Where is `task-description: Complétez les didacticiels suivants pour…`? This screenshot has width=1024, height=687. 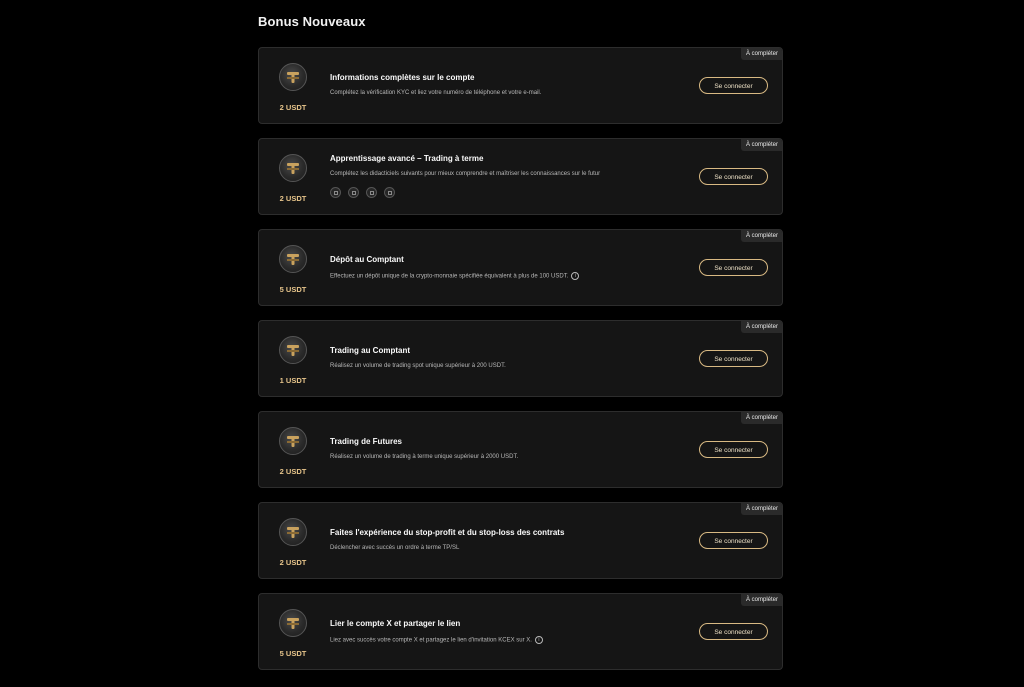
task-description: Complétez les didacticiels suivants pour… is located at coordinates (465, 174).